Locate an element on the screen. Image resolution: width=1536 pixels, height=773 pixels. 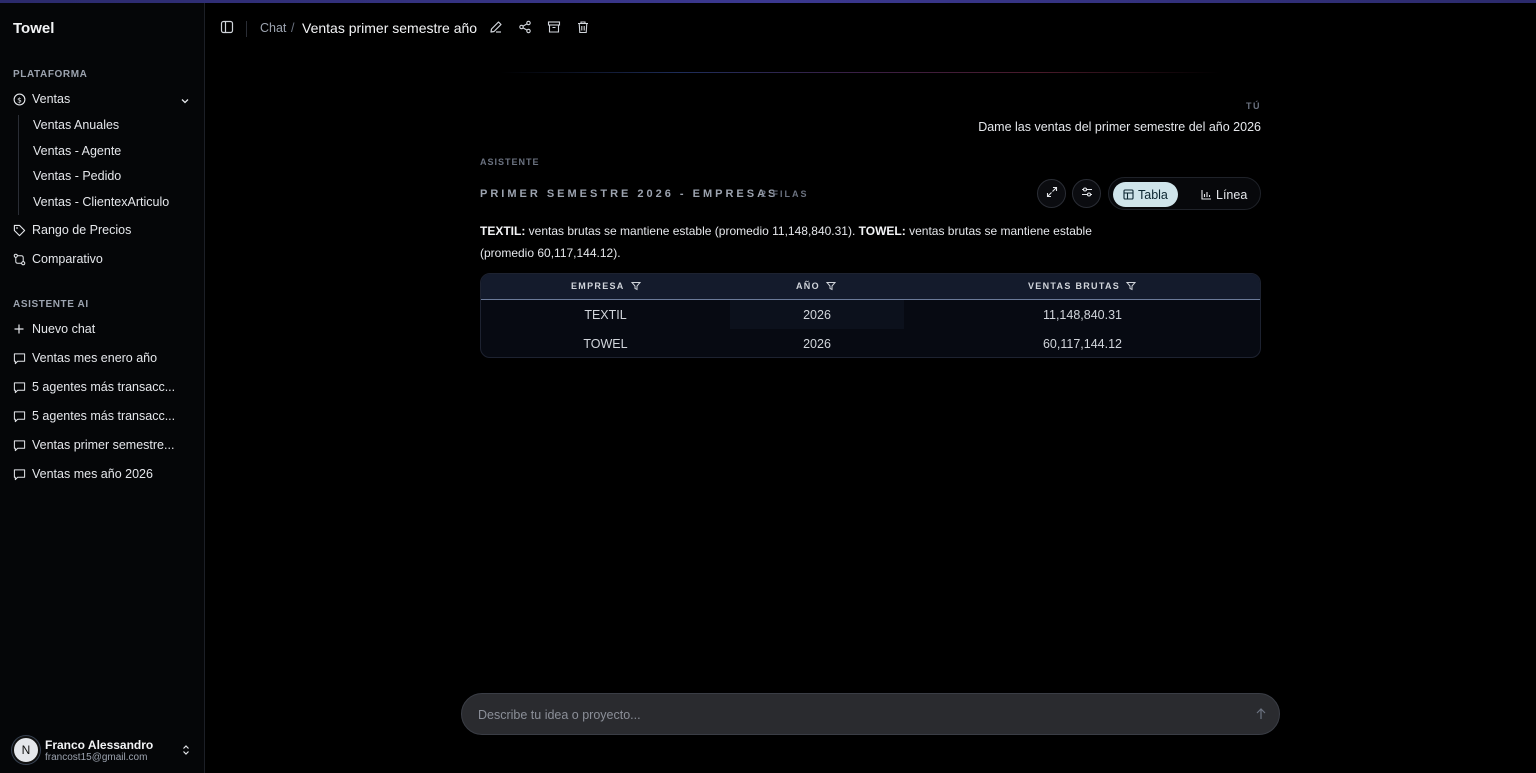
plus-icon is located at coordinates (19, 329).